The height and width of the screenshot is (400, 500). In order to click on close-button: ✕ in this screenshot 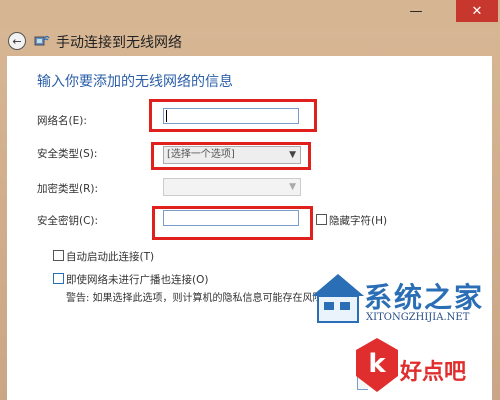, I will do `click(477, 11)`.